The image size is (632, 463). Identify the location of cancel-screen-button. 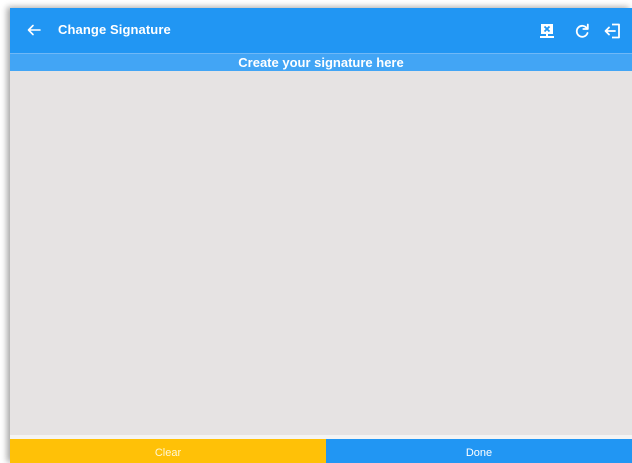
(547, 31).